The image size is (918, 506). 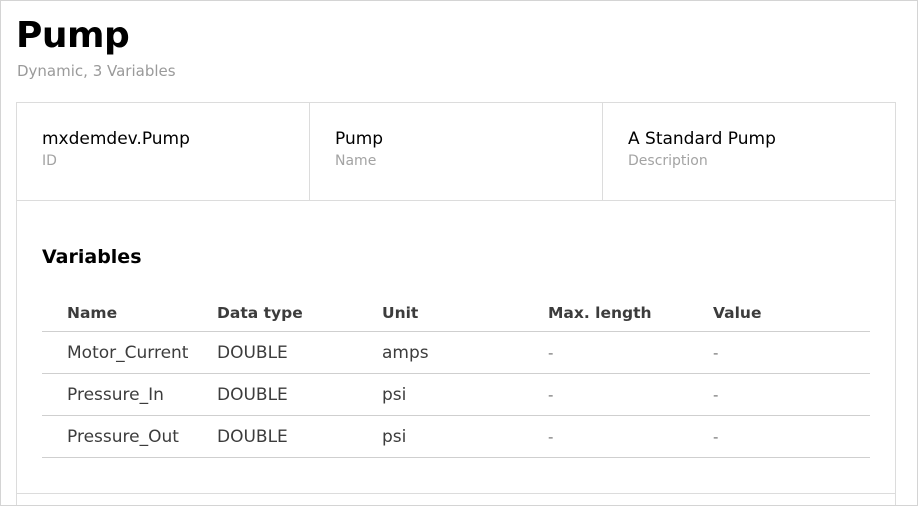 What do you see at coordinates (73, 35) in the screenshot?
I see `page-title: Pump` at bounding box center [73, 35].